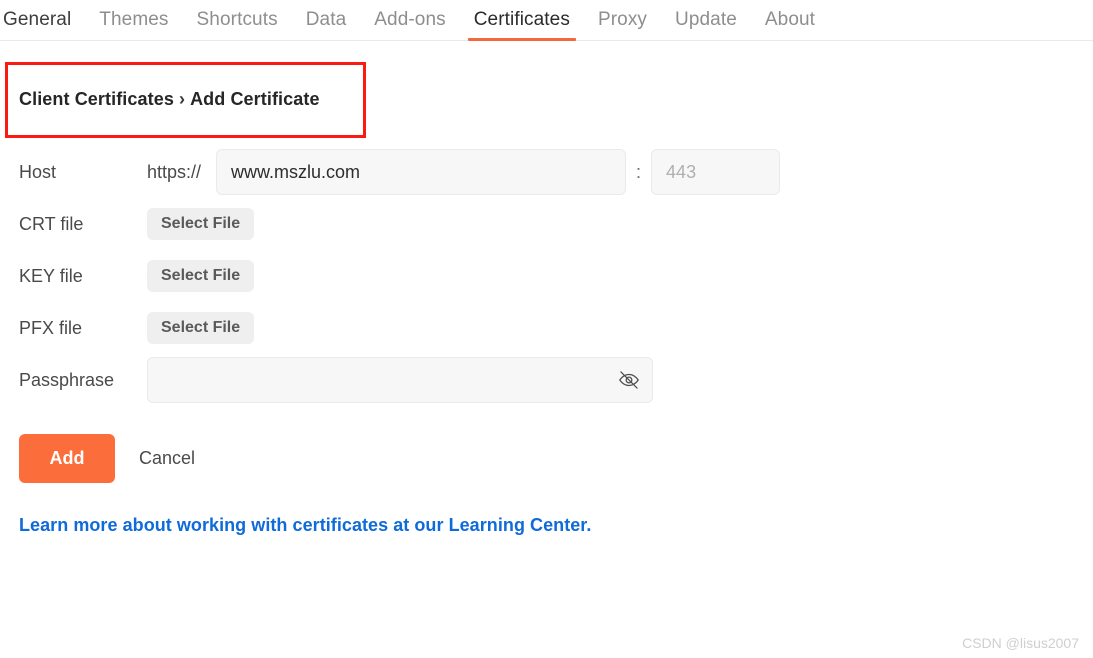  What do you see at coordinates (521, 39) in the screenshot?
I see `tab-active-underline` at bounding box center [521, 39].